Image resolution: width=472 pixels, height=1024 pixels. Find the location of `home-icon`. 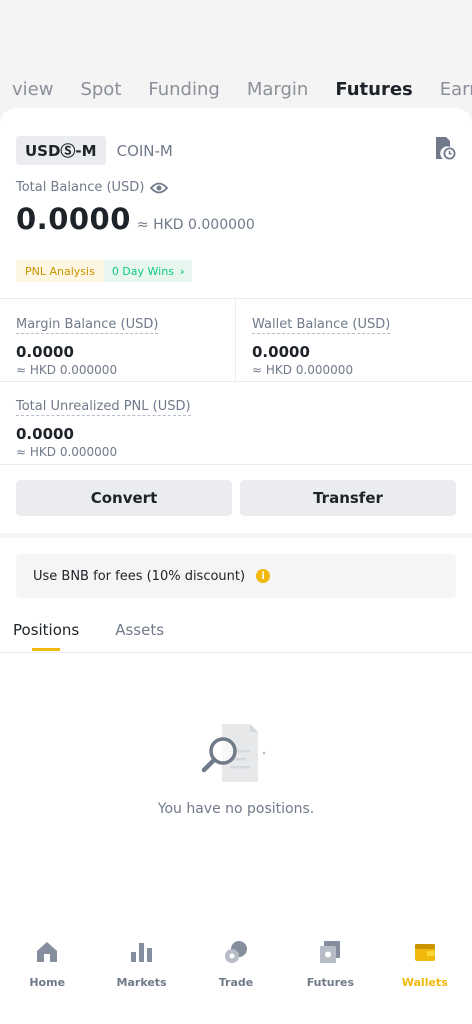

home-icon is located at coordinates (47, 952).